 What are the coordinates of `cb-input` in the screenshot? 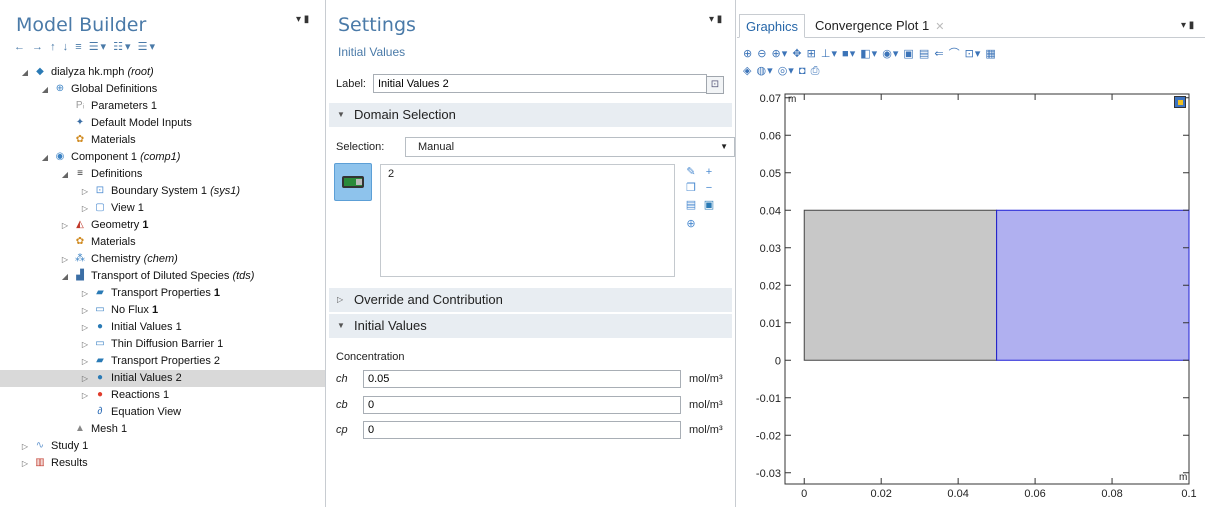 It's located at (522, 405).